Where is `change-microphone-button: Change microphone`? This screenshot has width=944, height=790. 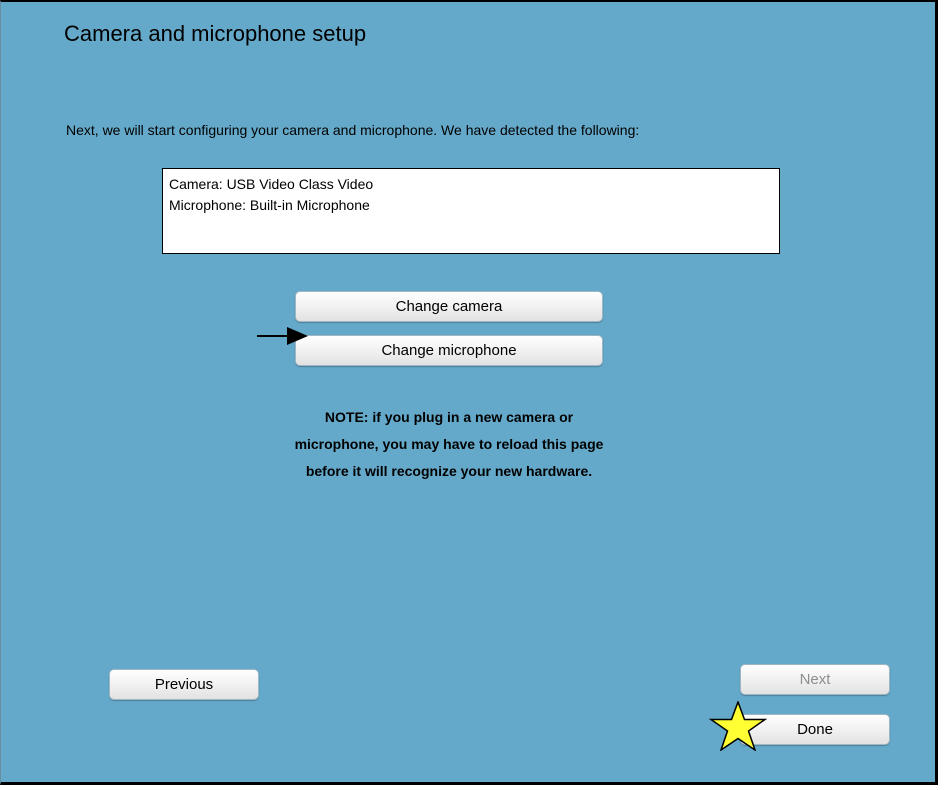
change-microphone-button: Change microphone is located at coordinates (449, 350).